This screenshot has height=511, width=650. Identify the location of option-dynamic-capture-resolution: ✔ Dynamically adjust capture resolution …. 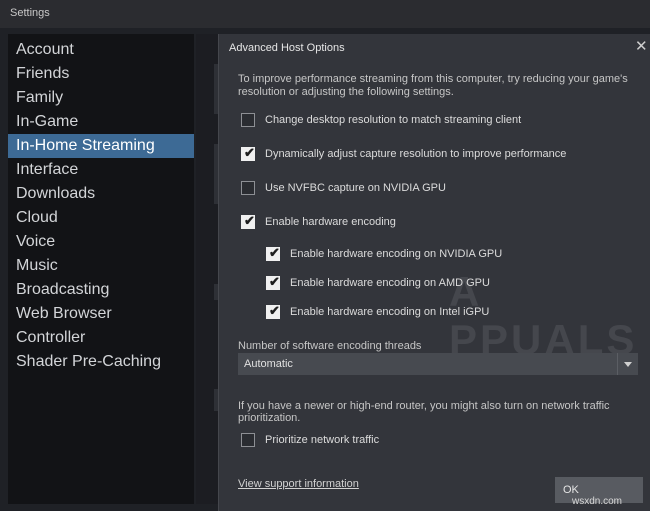
(441, 154).